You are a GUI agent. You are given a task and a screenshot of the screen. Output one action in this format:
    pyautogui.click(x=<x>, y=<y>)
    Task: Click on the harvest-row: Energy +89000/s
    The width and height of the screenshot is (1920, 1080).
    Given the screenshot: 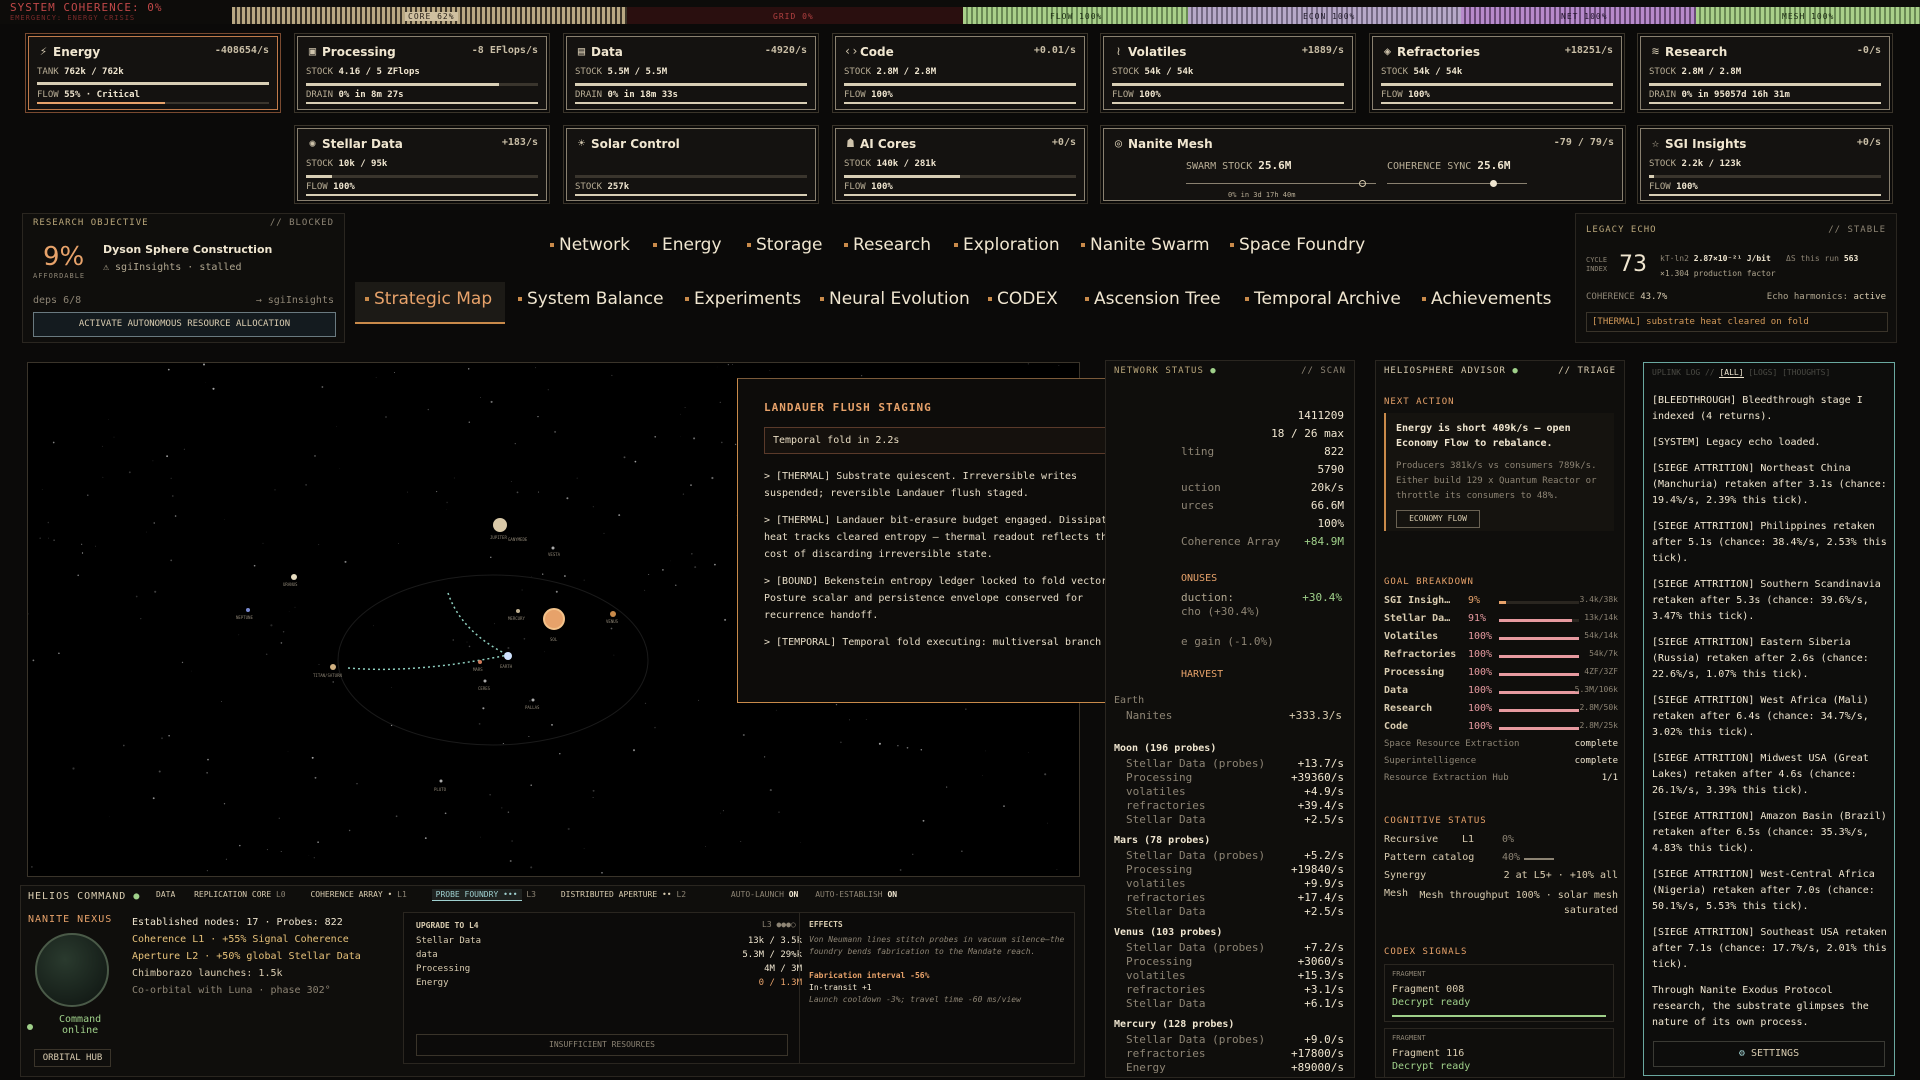 What is the action you would take?
    pyautogui.click(x=1235, y=1067)
    